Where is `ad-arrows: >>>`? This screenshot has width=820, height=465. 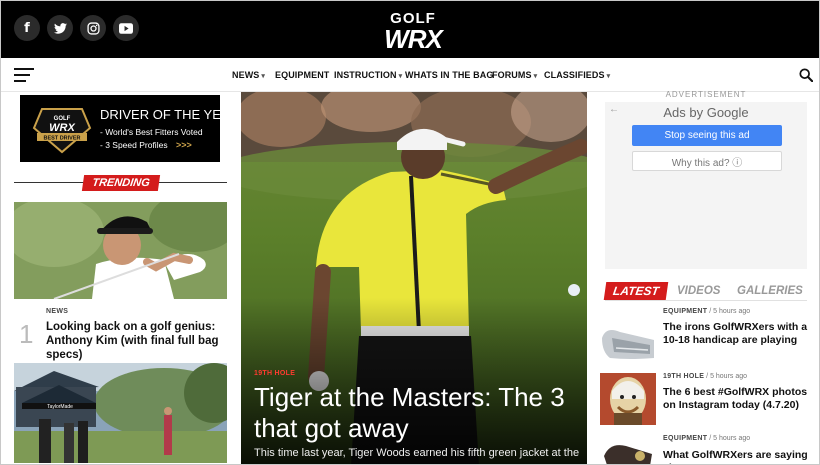
ad-arrows: >>> is located at coordinates (184, 145).